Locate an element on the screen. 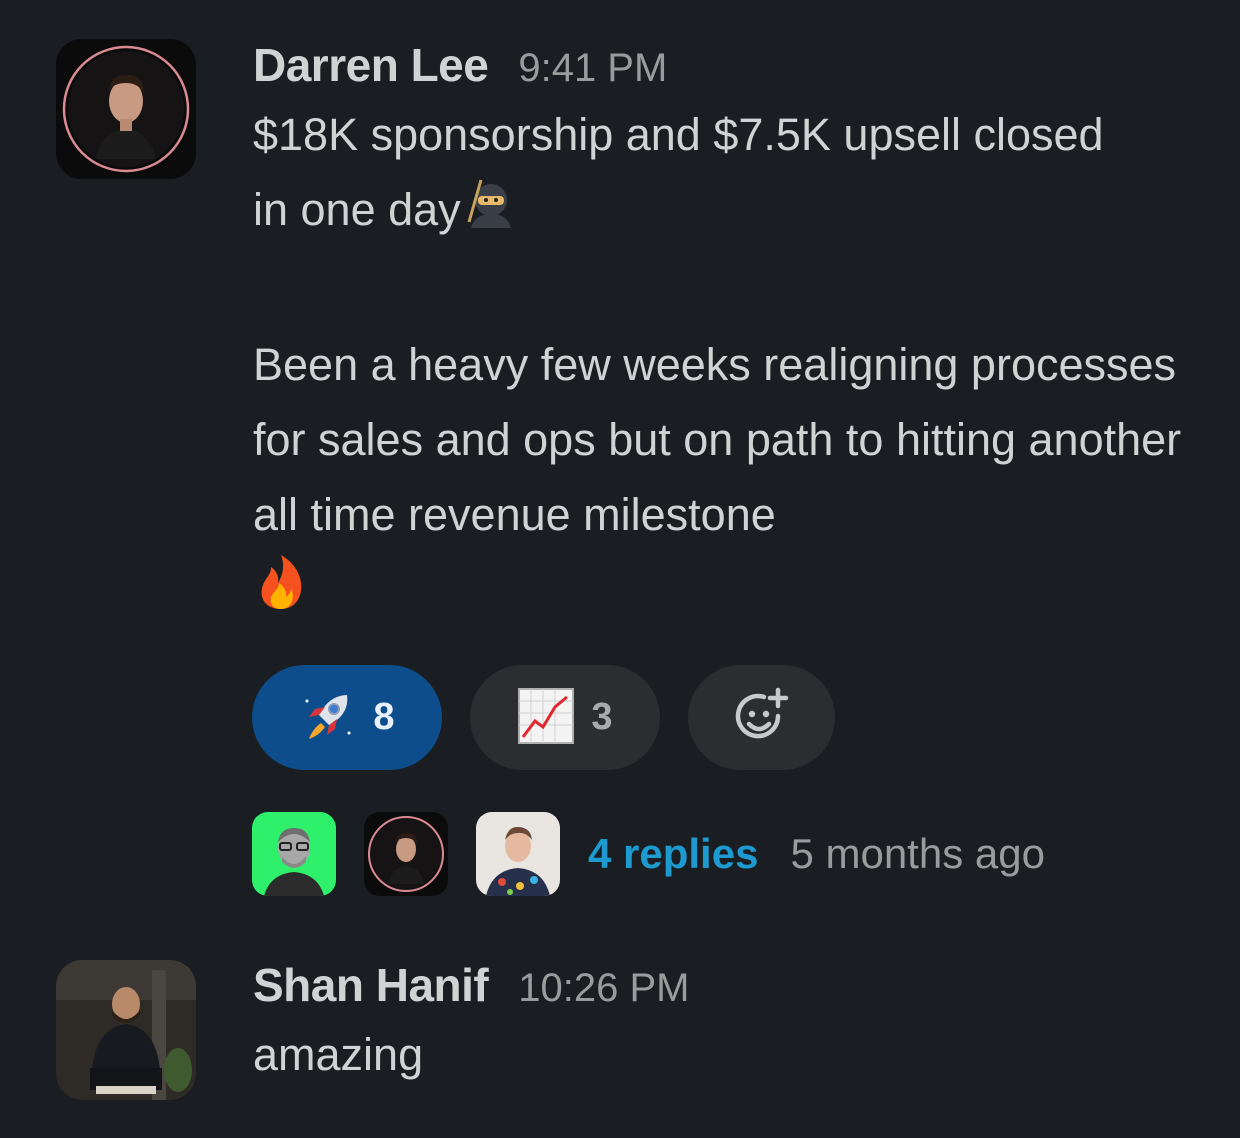 Image resolution: width=1240 pixels, height=1138 pixels. fire-emoji-icon is located at coordinates (281, 593).